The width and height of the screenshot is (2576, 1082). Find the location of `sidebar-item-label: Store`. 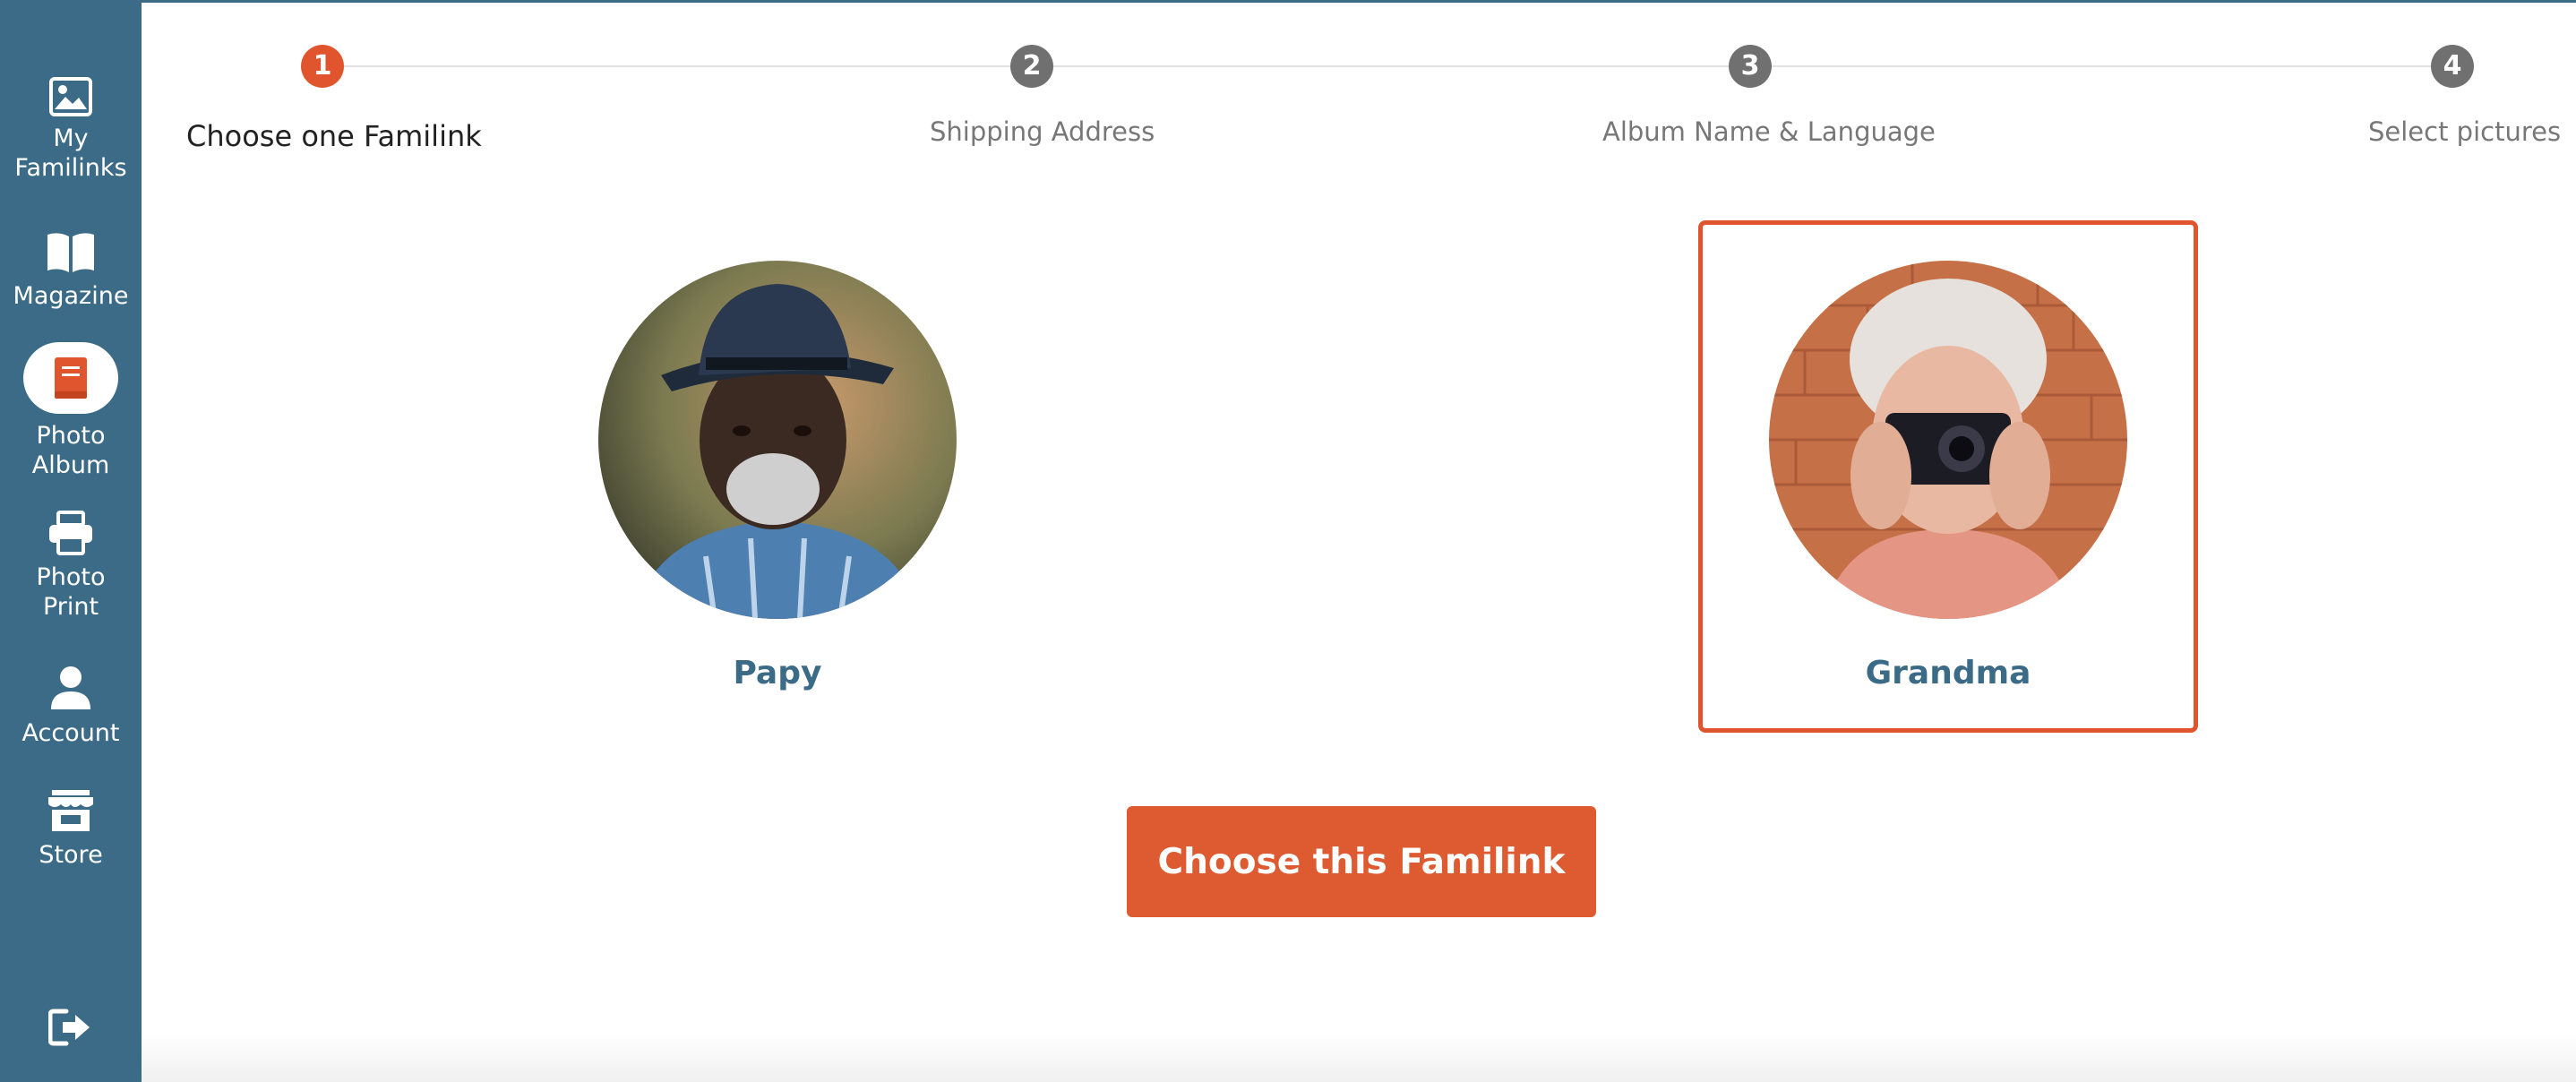

sidebar-item-label: Store is located at coordinates (71, 855).